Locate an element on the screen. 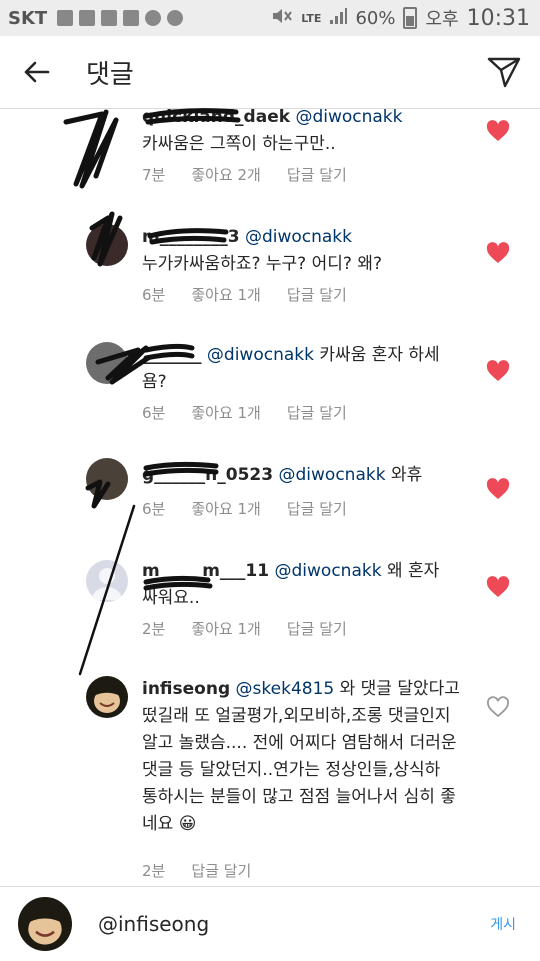 This screenshot has width=540, height=961. battery-icon is located at coordinates (410, 18).